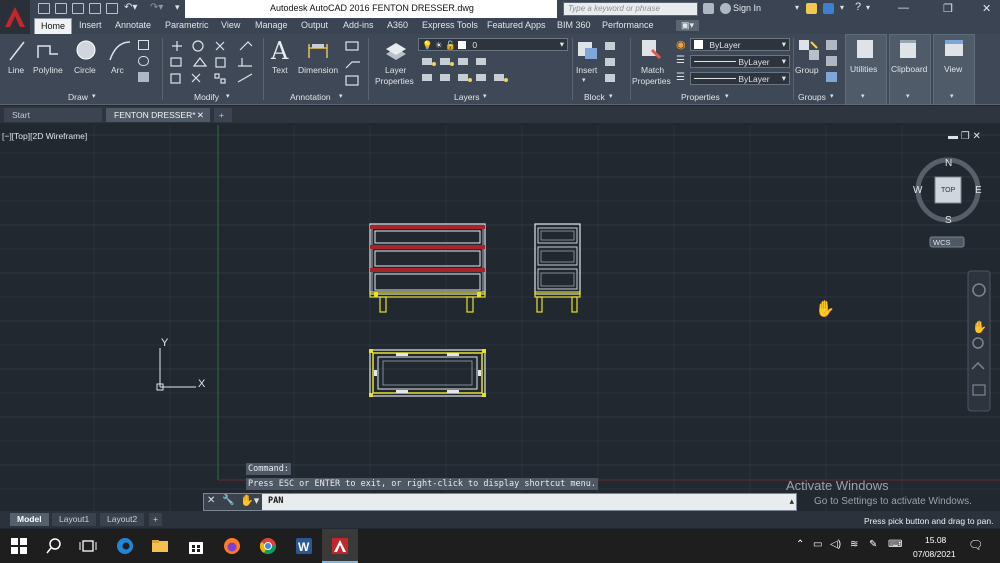 The height and width of the screenshot is (563, 1000). What do you see at coordinates (952, 96) in the screenshot?
I see `view-dropdown-icon: ▾` at bounding box center [952, 96].